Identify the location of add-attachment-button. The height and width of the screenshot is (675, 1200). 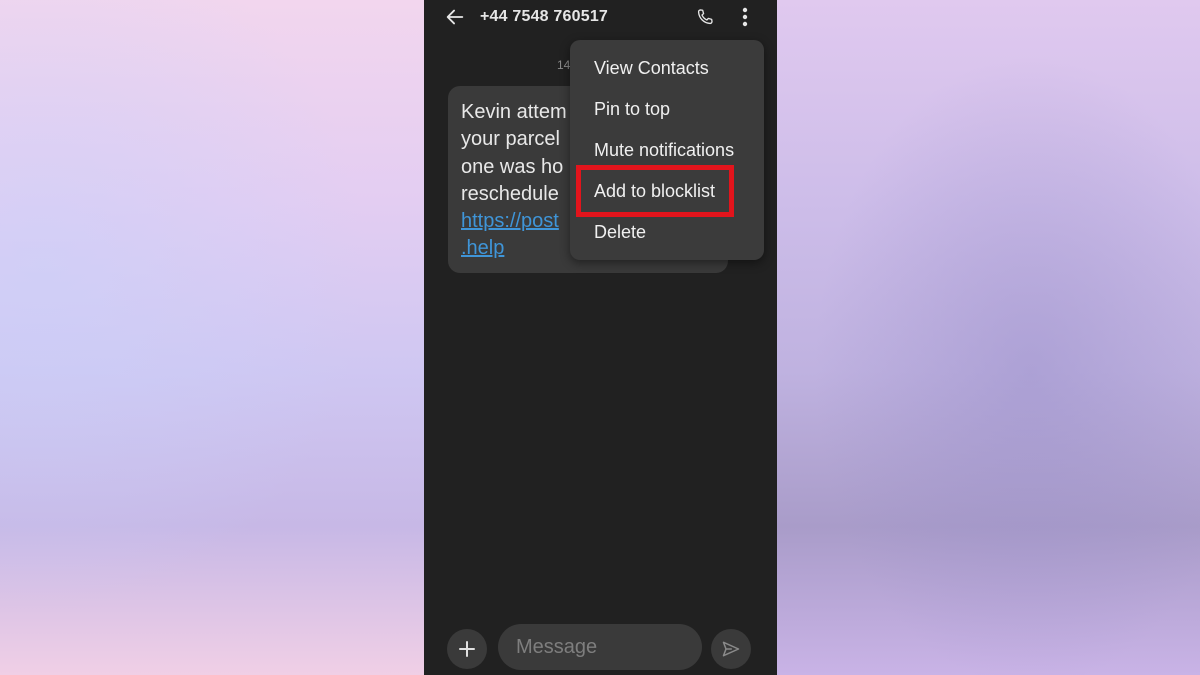
(467, 649).